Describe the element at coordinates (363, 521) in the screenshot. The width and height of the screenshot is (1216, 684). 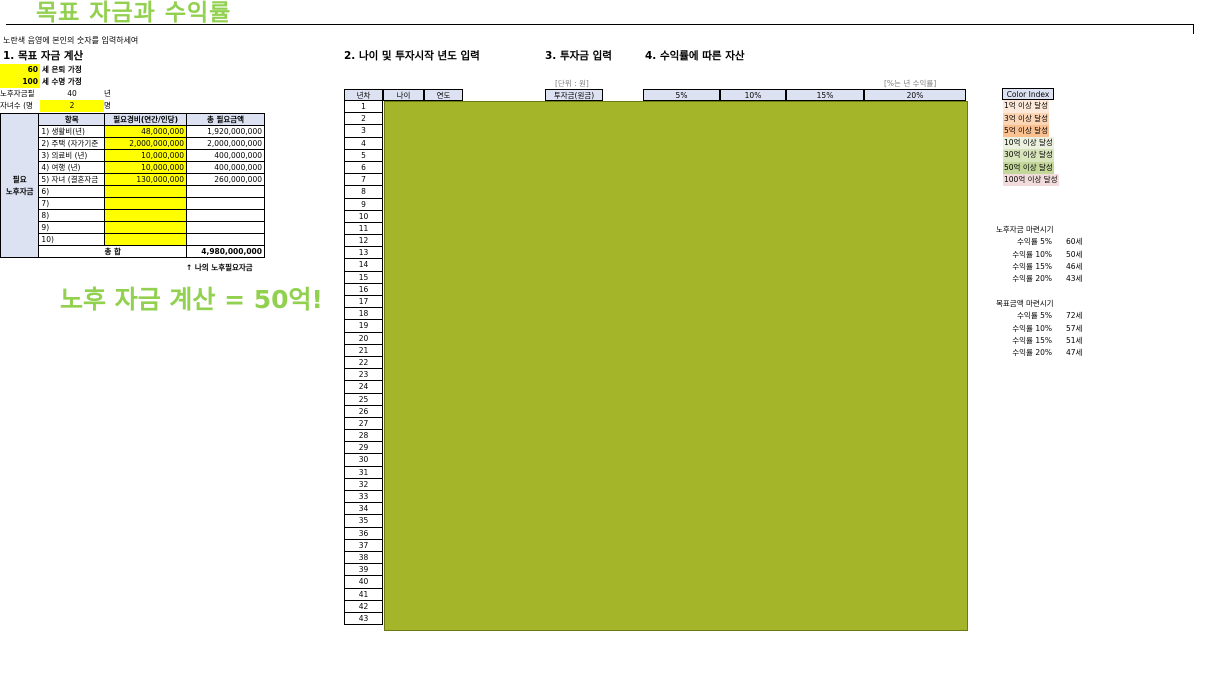
I see `year-index-cell: 35` at that location.